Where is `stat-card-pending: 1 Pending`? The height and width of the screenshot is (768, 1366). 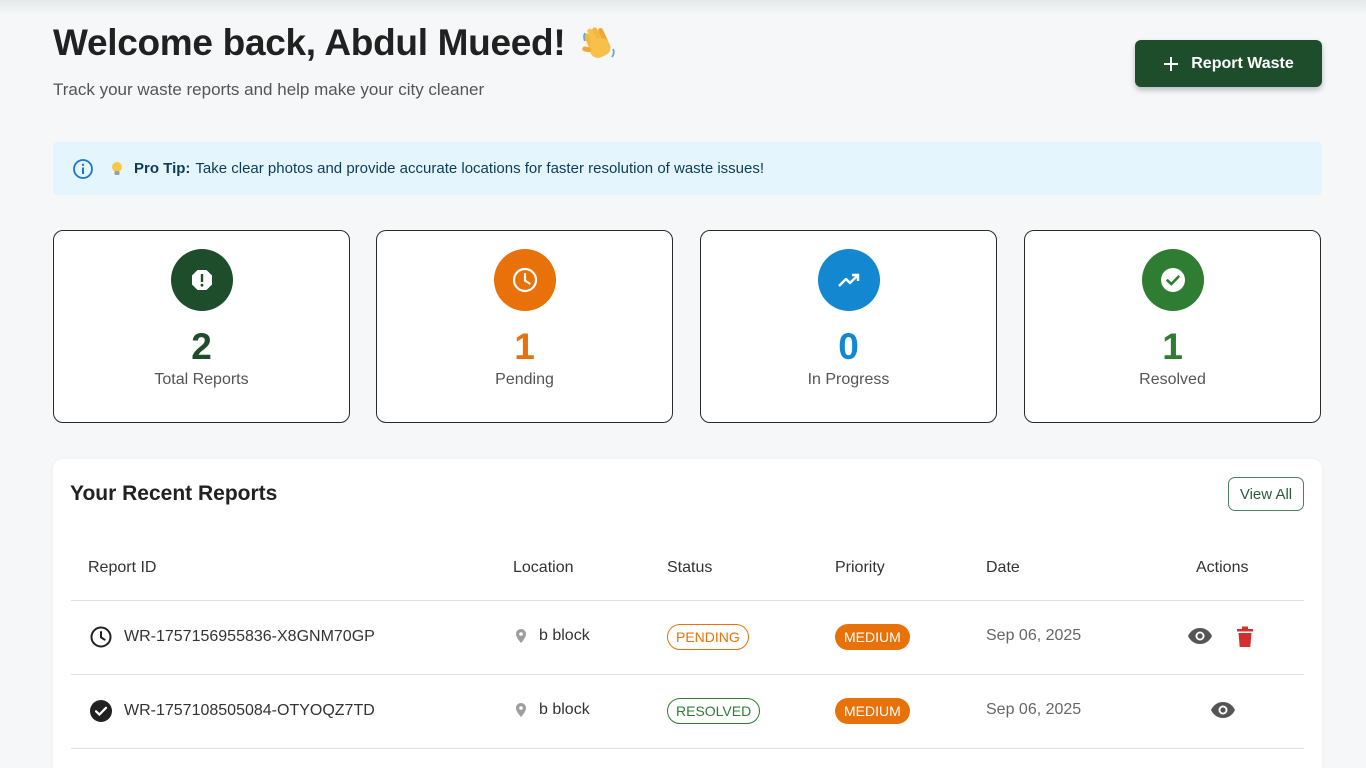
stat-card-pending: 1 Pending is located at coordinates (524, 326).